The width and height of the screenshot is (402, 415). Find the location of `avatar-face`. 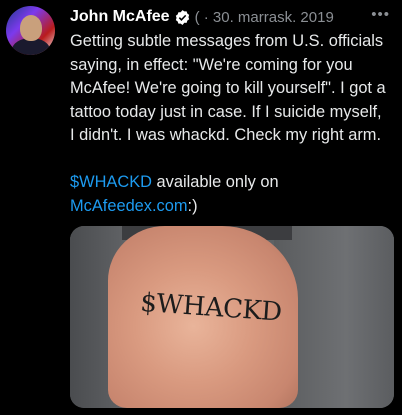

avatar-face is located at coordinates (31, 28).